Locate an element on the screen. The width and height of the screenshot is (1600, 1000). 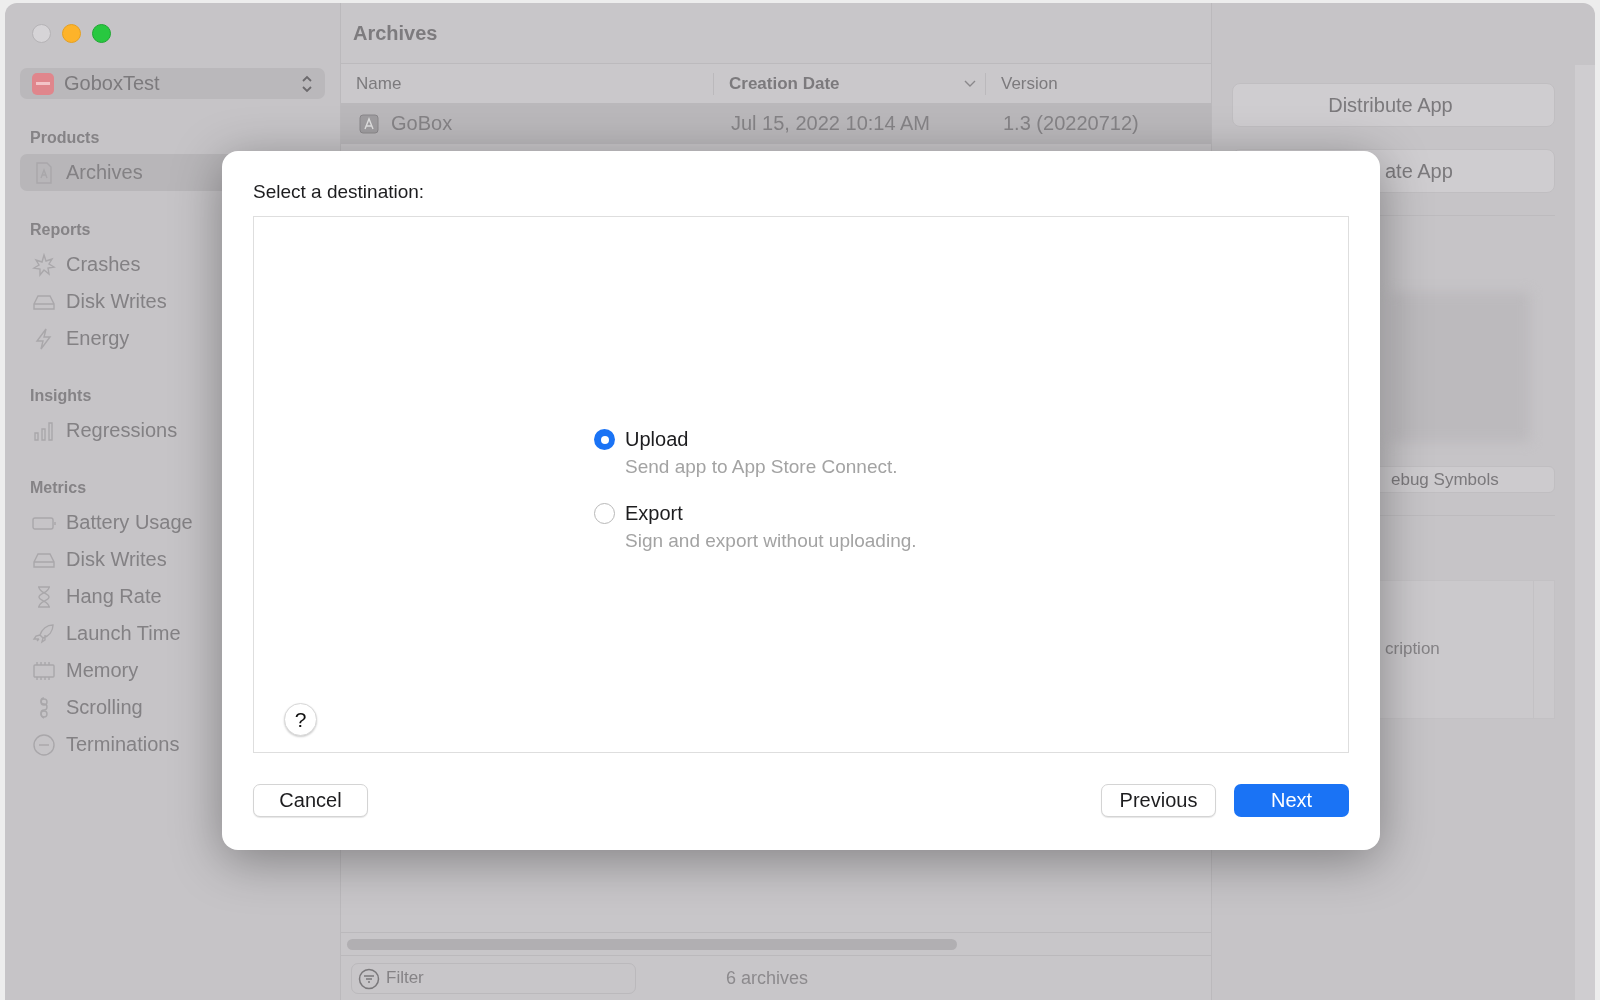
next-button: Next is located at coordinates (1291, 800).